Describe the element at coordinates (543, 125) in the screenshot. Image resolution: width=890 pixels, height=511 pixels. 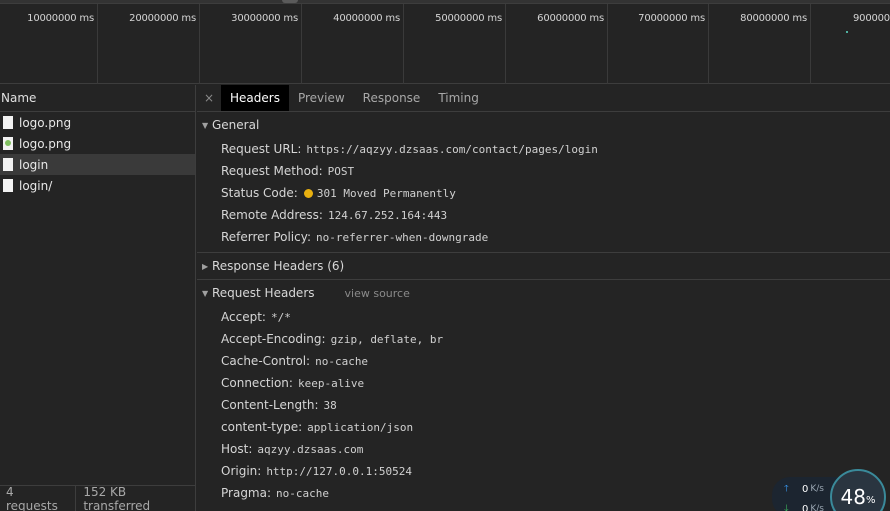
I see `general-section-toggle: ▼ General` at that location.